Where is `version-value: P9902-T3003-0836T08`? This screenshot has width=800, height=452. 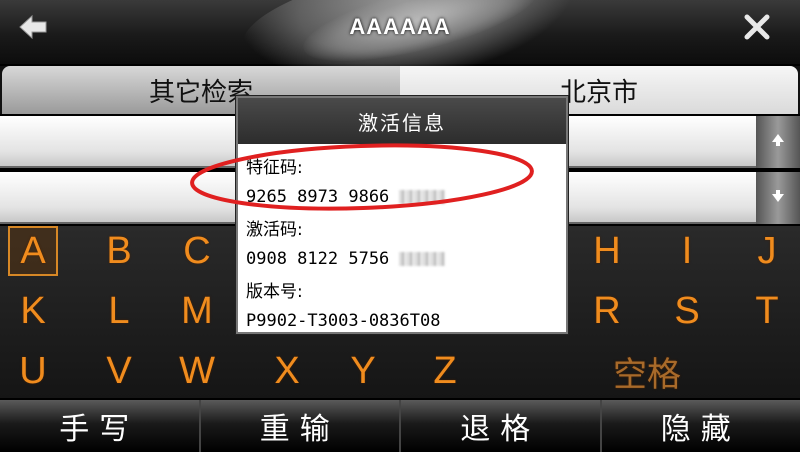
version-value: P9902-T3003-0836T08 is located at coordinates (343, 320).